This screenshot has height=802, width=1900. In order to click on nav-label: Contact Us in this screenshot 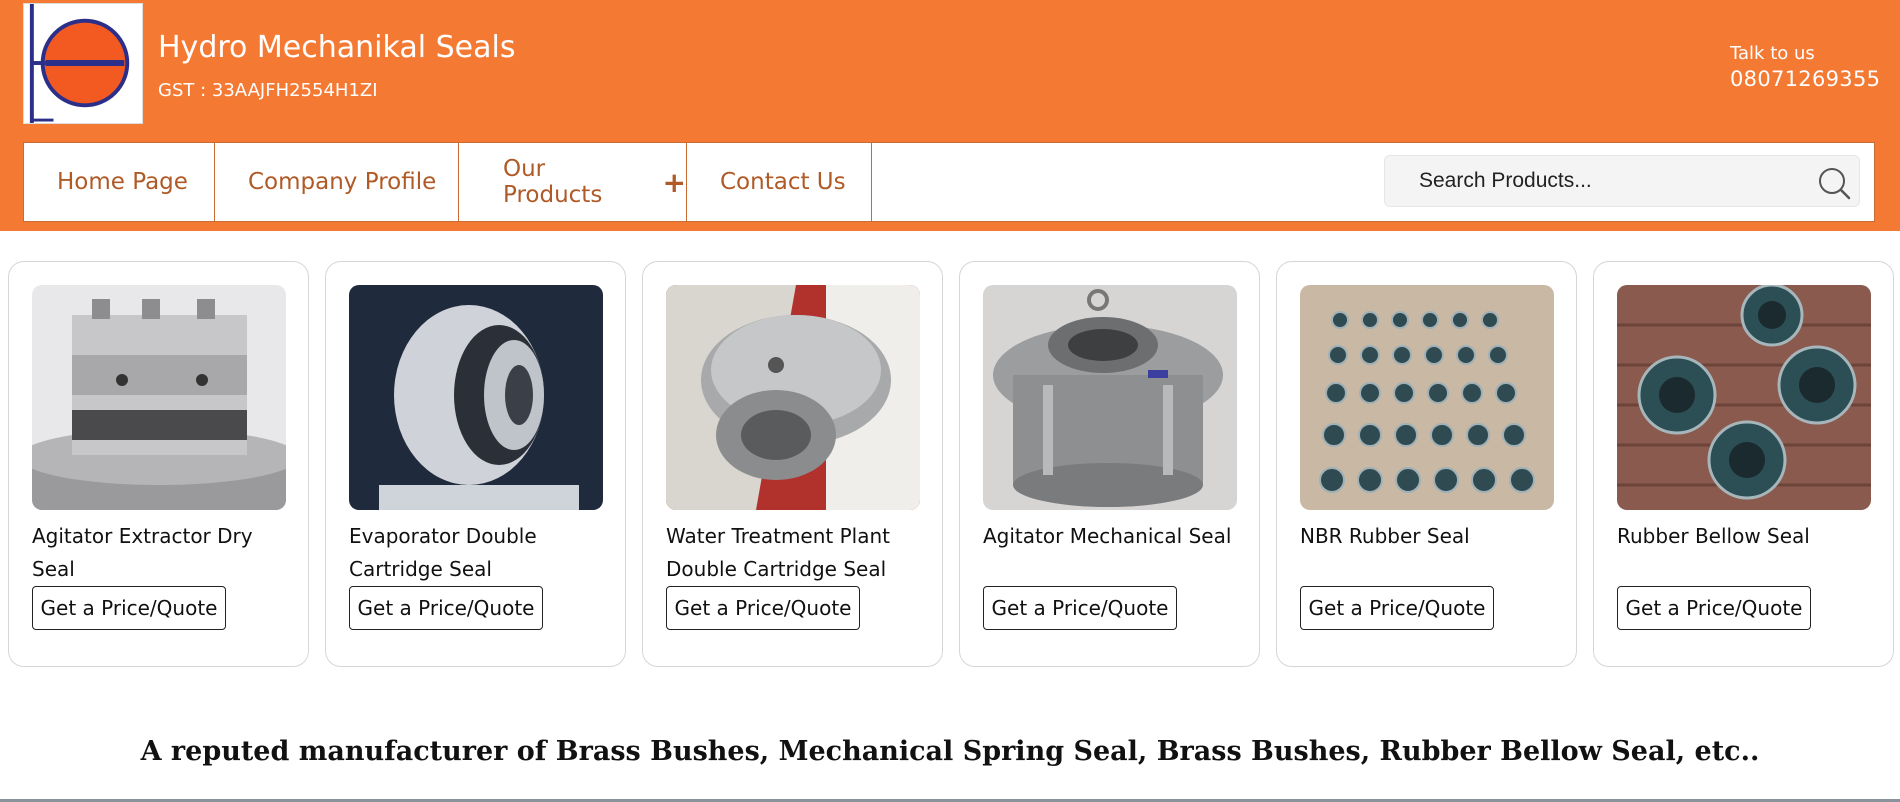, I will do `click(783, 182)`.